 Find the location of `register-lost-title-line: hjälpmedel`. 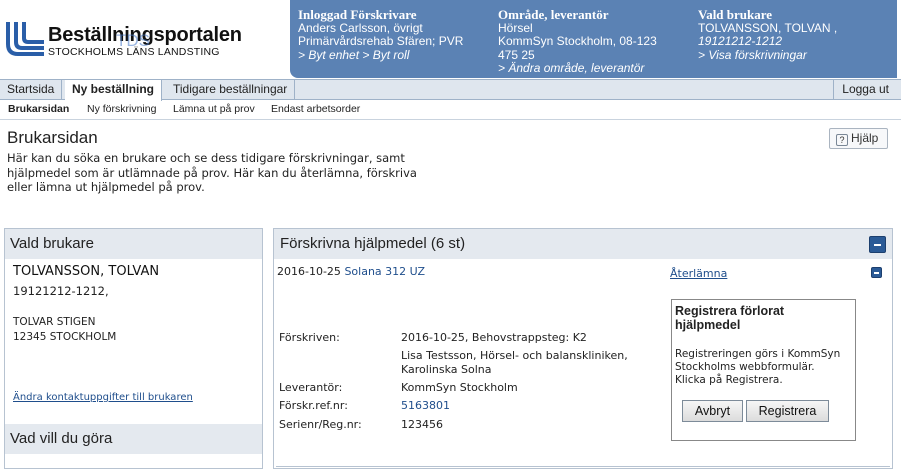

register-lost-title-line: hjälpmedel is located at coordinates (708, 325).